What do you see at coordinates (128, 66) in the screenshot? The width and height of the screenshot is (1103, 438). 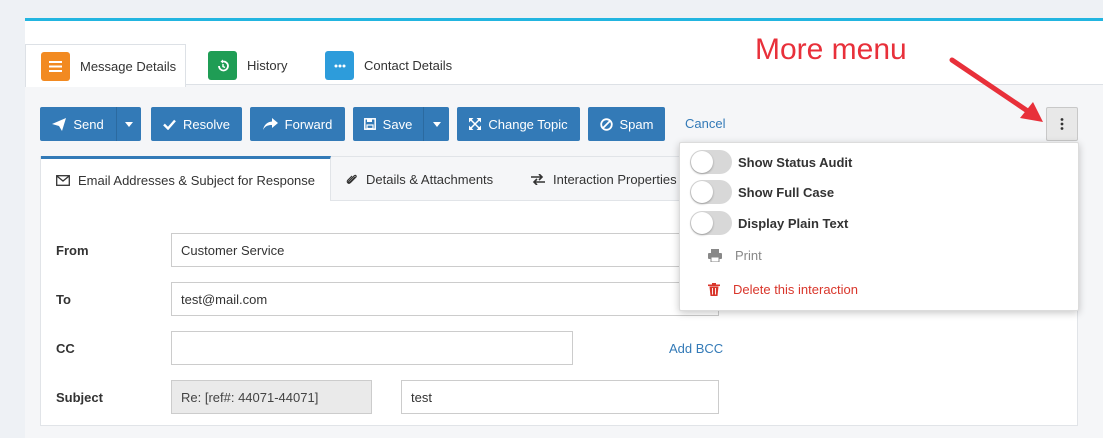 I see `tab-label: Message Details` at bounding box center [128, 66].